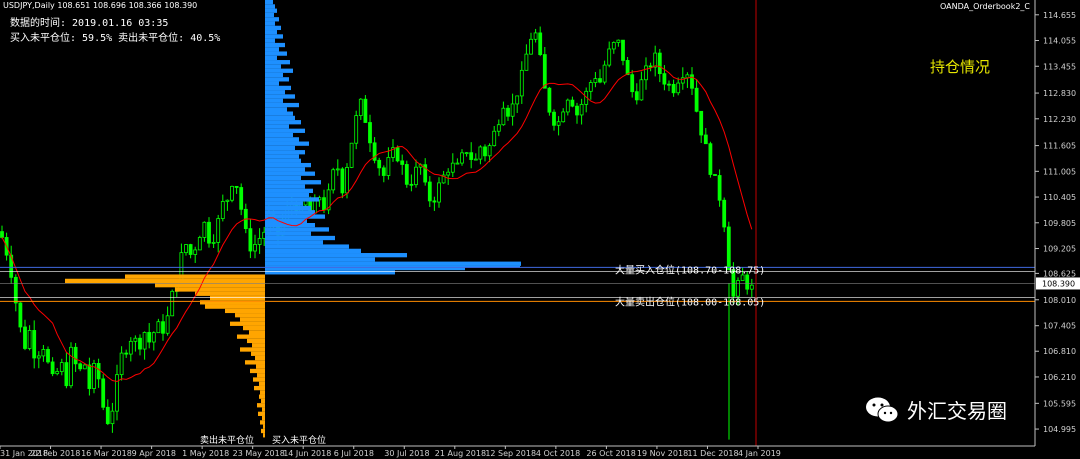 This screenshot has width=1080, height=459. I want to click on current-price-label: 108.390, so click(1058, 283).